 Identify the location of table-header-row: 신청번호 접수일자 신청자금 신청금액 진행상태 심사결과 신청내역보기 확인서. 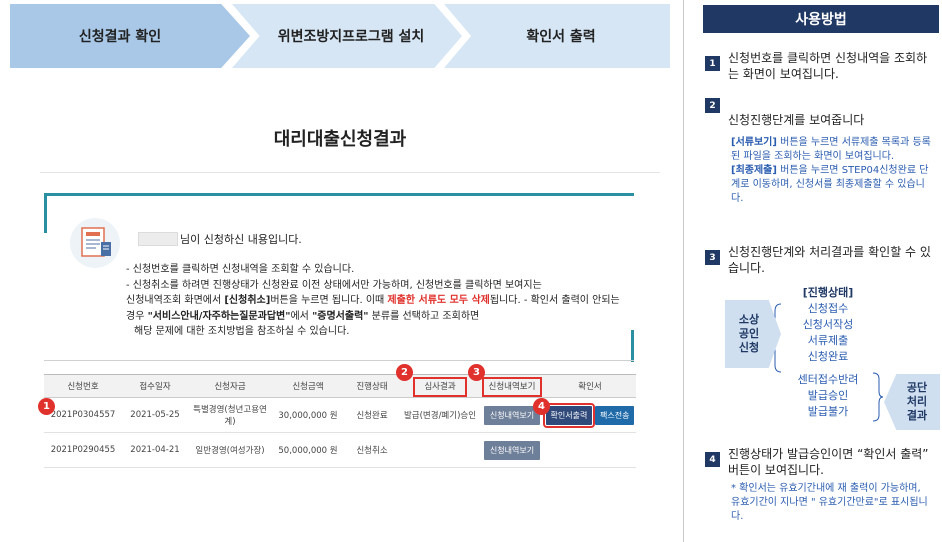
(340, 386).